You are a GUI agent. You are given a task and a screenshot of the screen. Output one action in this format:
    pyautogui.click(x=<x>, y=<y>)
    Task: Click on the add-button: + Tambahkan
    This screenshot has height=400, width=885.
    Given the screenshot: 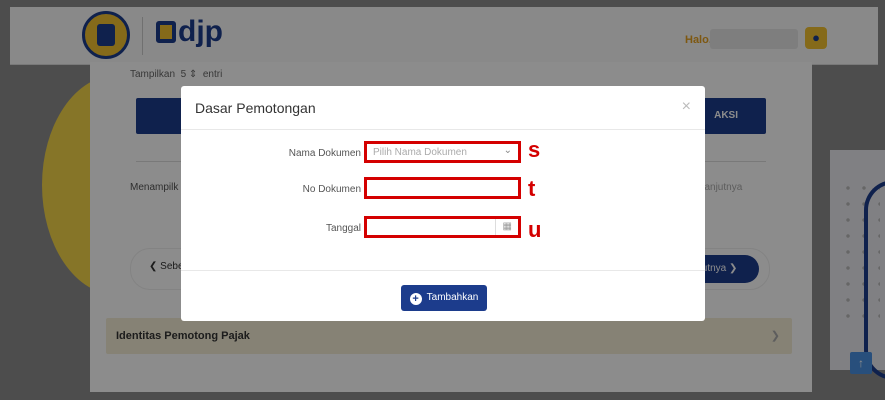 What is the action you would take?
    pyautogui.click(x=444, y=298)
    